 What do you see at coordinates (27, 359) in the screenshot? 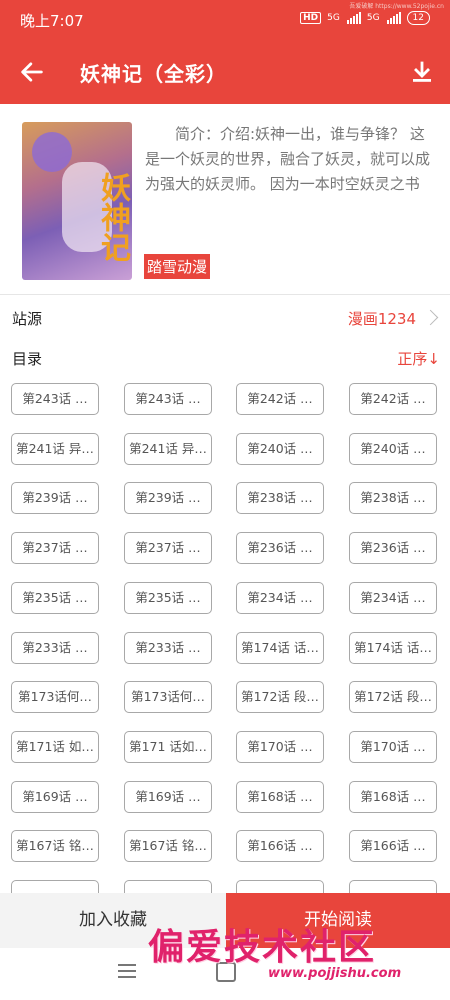
I see `toc-label: 目录` at bounding box center [27, 359].